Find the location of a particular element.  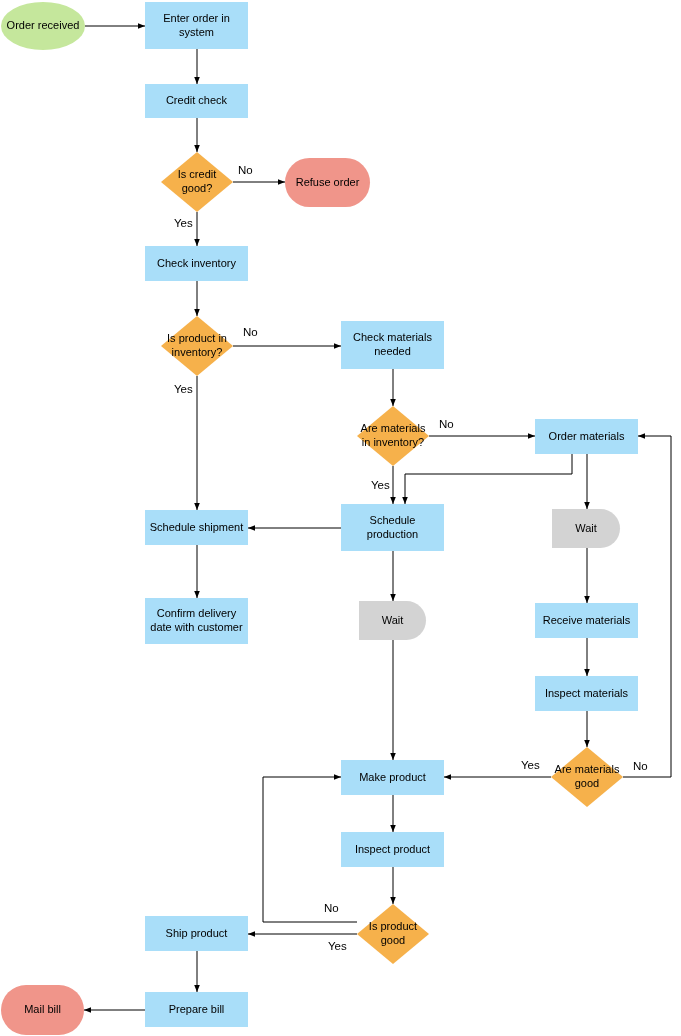

process-step: Confirm delivery date with customer is located at coordinates (196, 621).